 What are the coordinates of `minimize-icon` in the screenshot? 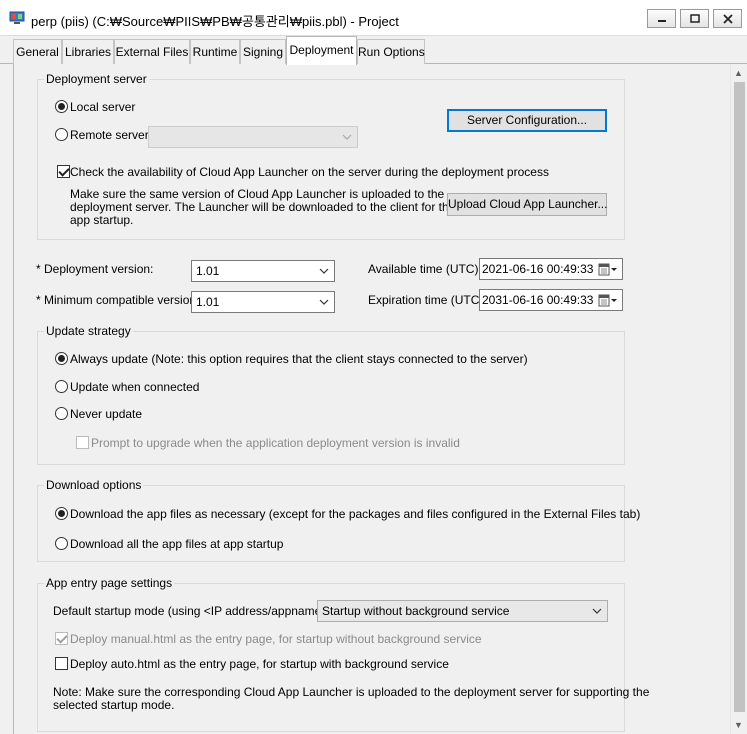 It's located at (661, 20).